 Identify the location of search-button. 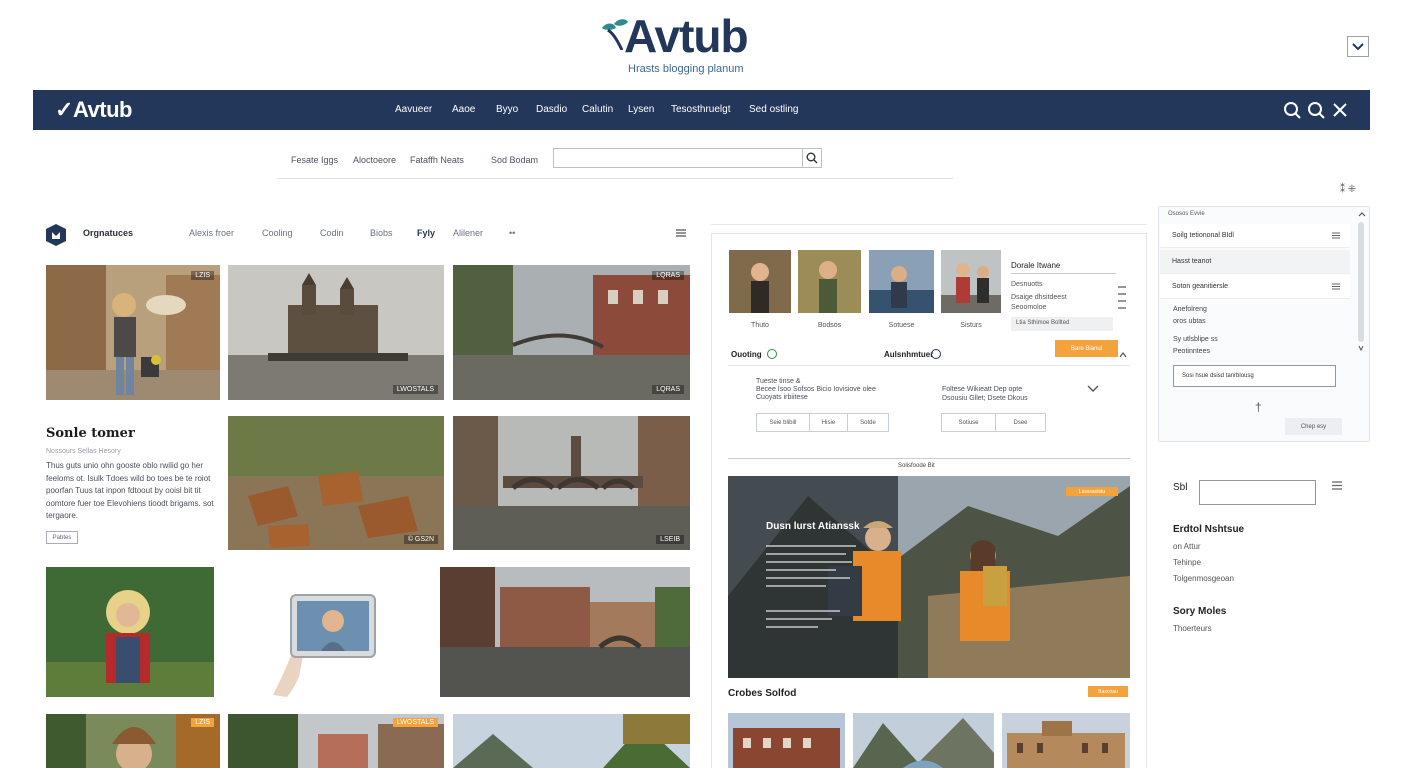
(812, 158).